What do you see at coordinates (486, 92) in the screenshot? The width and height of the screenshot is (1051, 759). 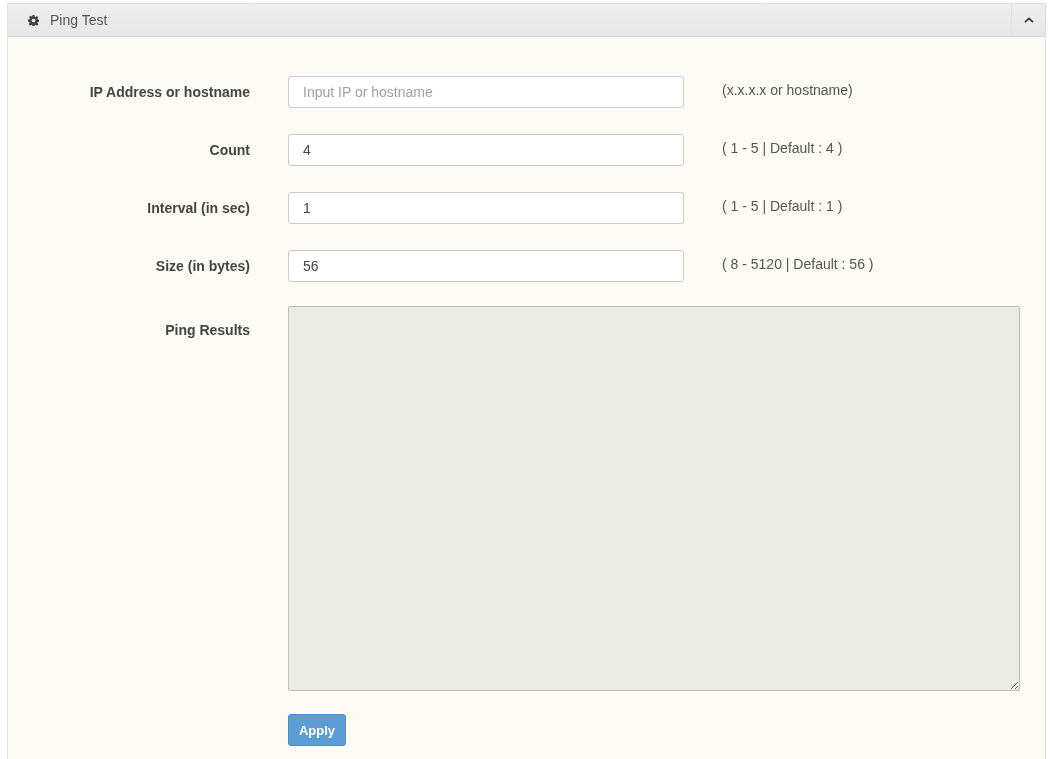 I see `input-field: Input IP or hostname` at bounding box center [486, 92].